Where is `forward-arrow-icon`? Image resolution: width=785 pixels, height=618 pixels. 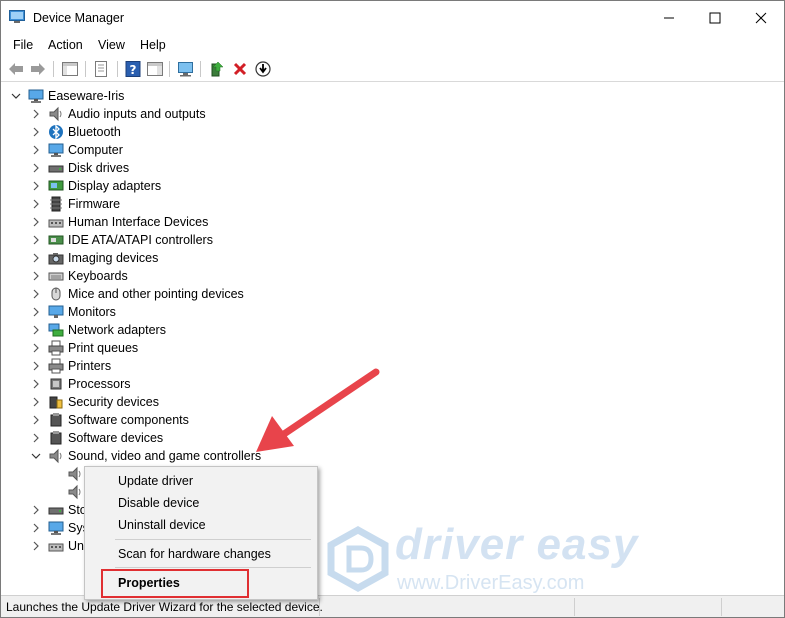 forward-arrow-icon is located at coordinates (38, 69).